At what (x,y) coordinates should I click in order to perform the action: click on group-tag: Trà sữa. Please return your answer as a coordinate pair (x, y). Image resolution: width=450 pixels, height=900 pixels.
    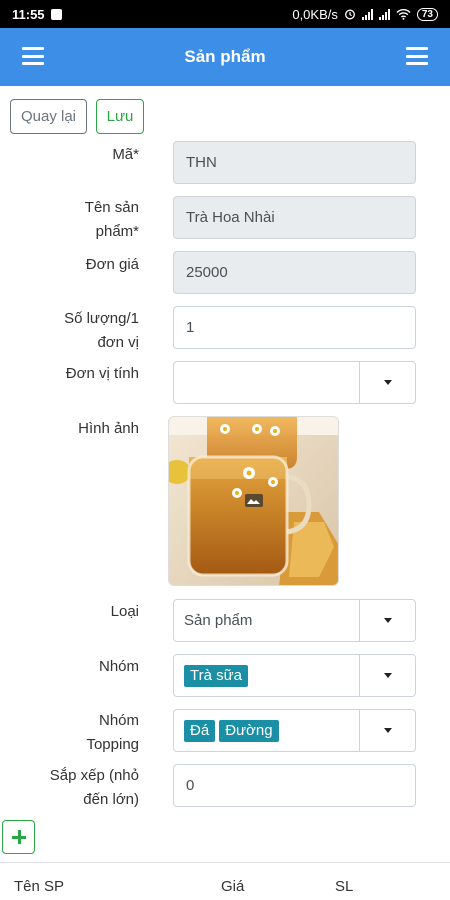
    Looking at the image, I should click on (216, 675).